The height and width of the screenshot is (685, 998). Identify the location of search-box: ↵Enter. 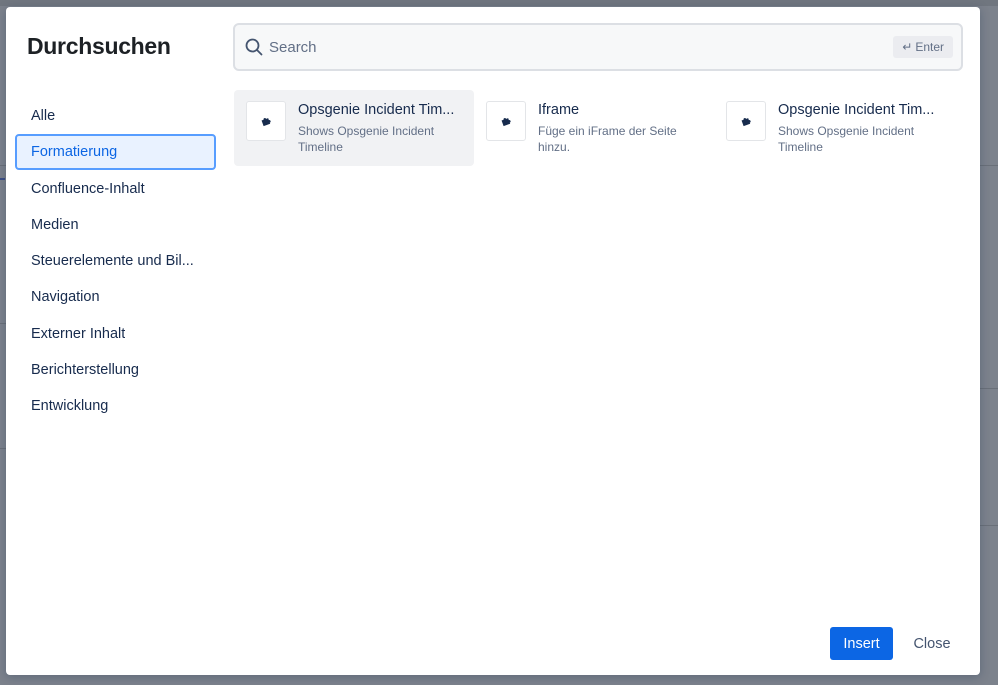
(598, 47).